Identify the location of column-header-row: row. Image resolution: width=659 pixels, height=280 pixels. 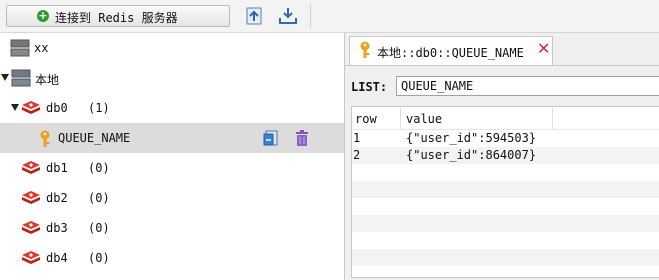
(366, 119).